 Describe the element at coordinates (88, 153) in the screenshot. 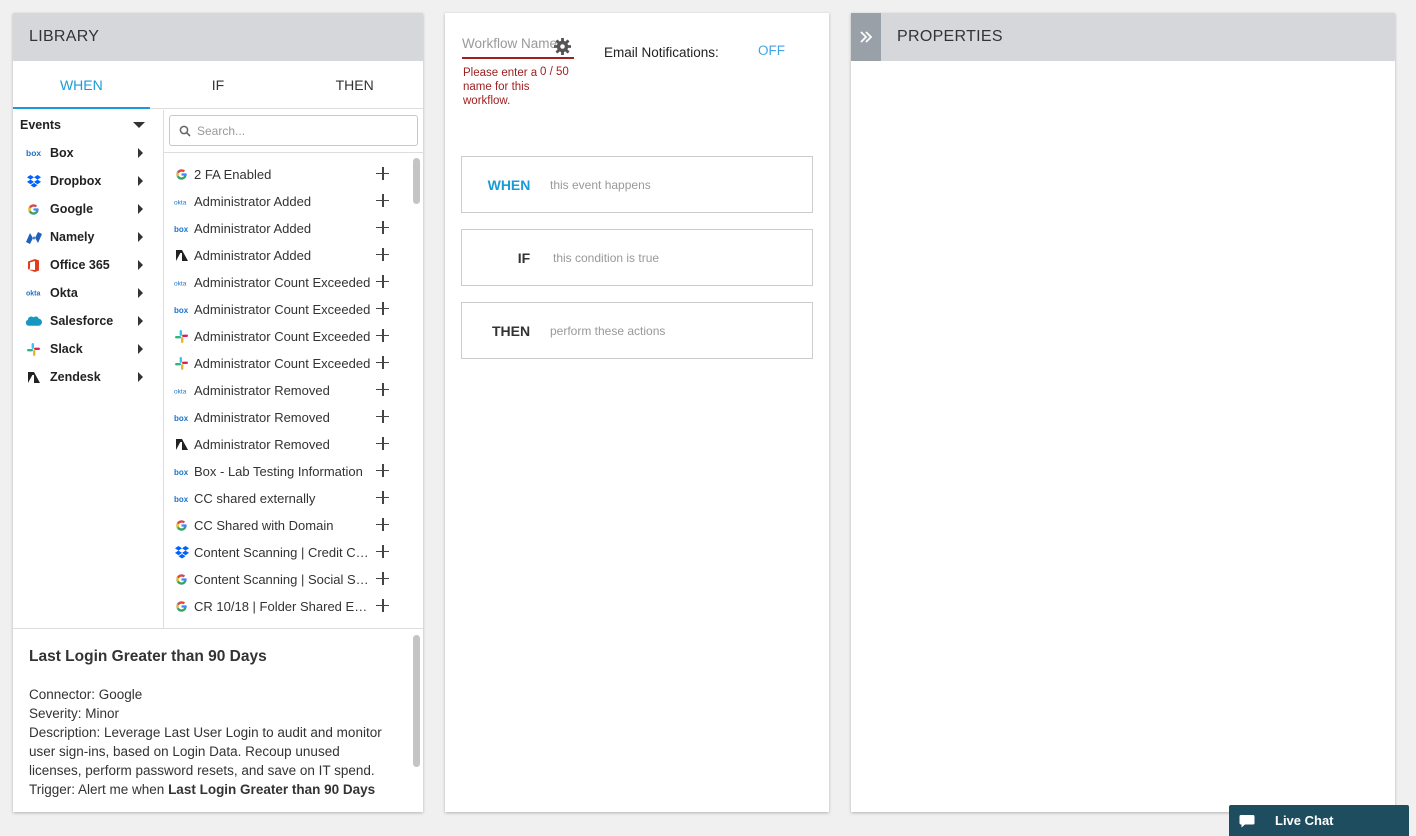

I see `connector-box: box Box` at that location.